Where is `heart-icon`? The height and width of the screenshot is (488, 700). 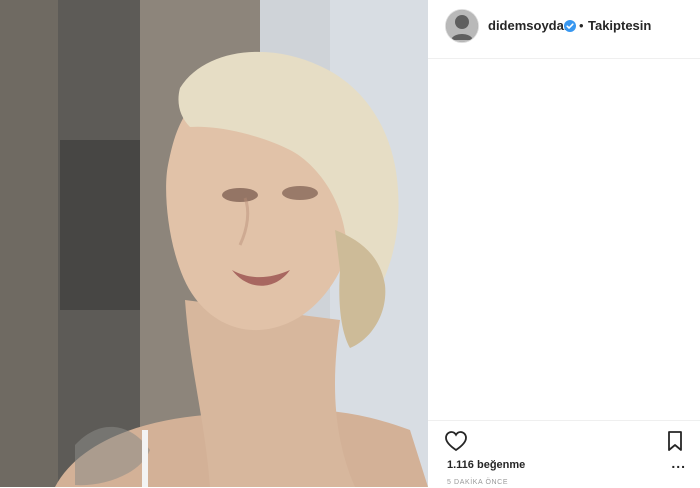 heart-icon is located at coordinates (456, 441).